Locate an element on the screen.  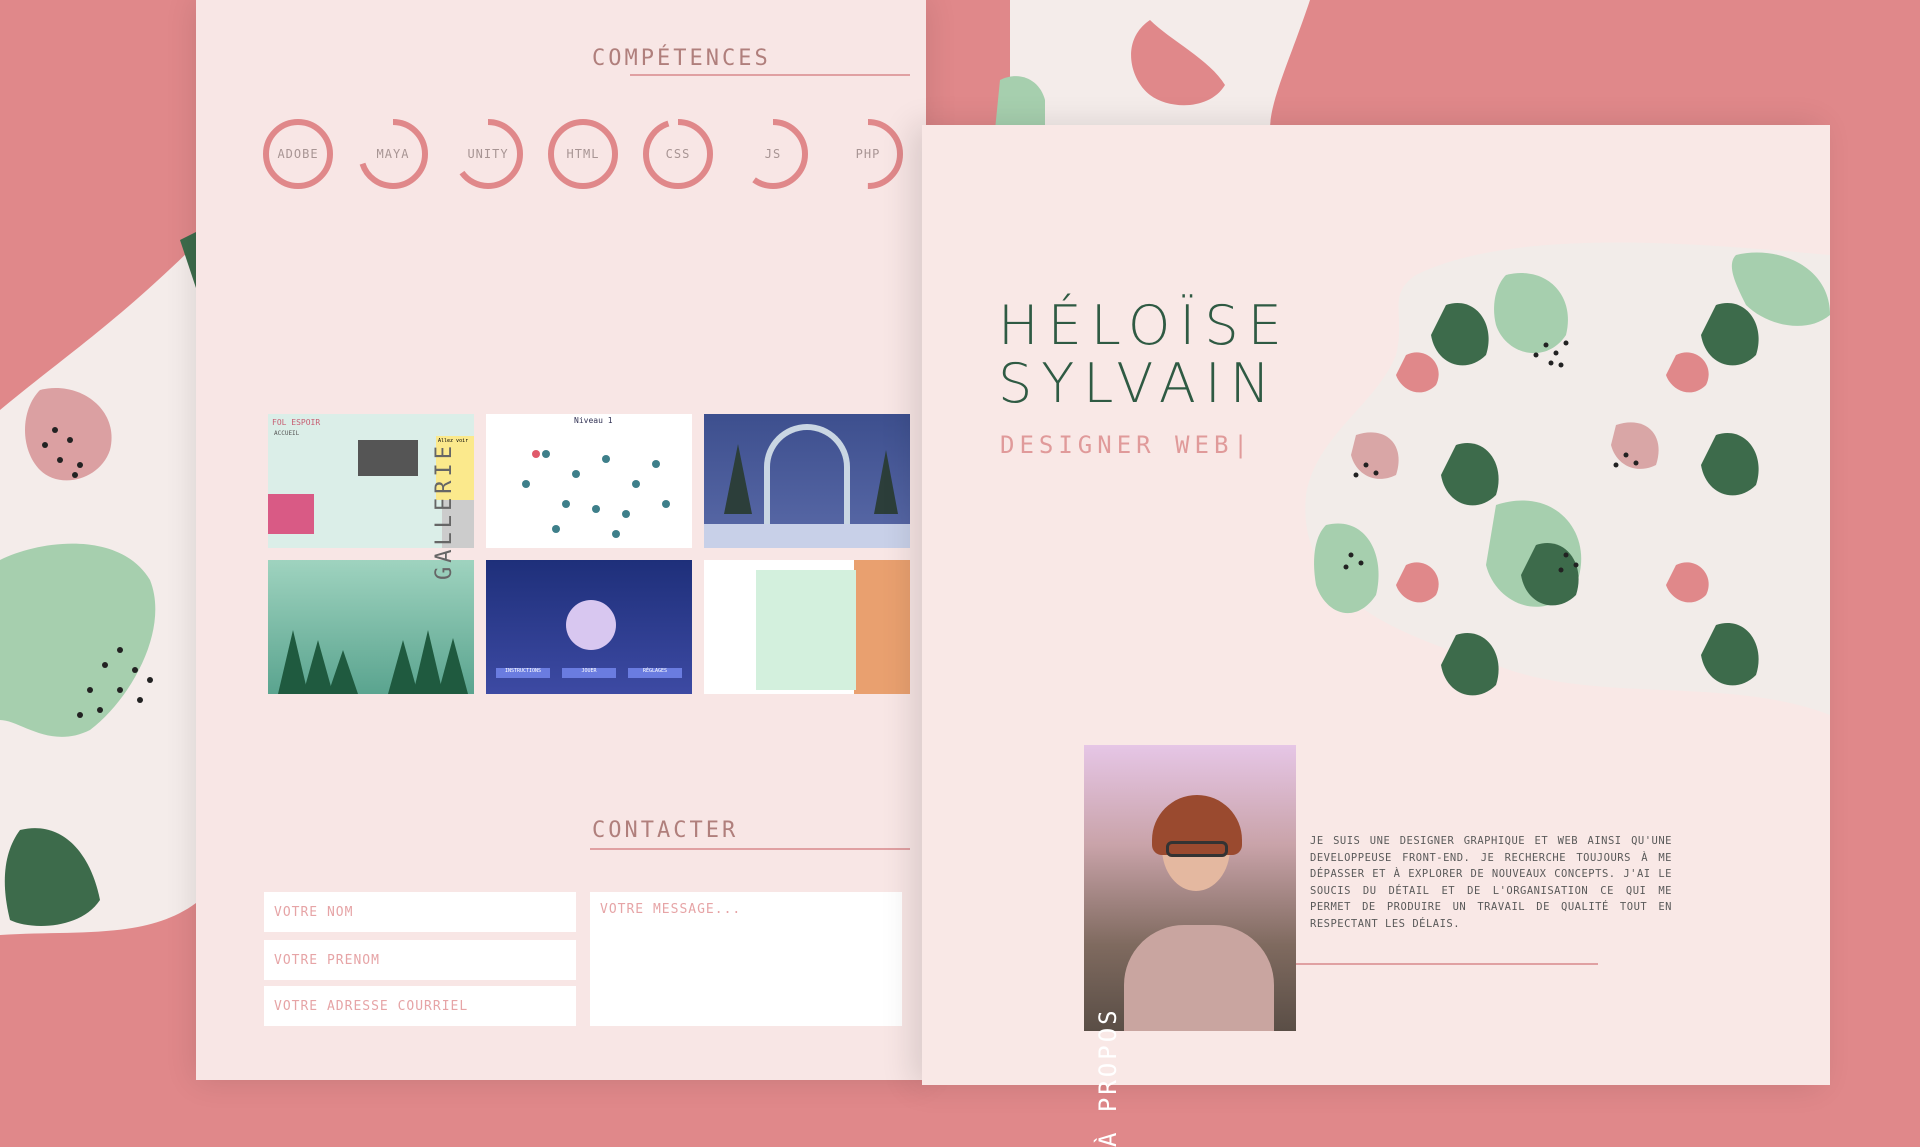
name-line2: SYLVAIN is located at coordinates (1139, 383).